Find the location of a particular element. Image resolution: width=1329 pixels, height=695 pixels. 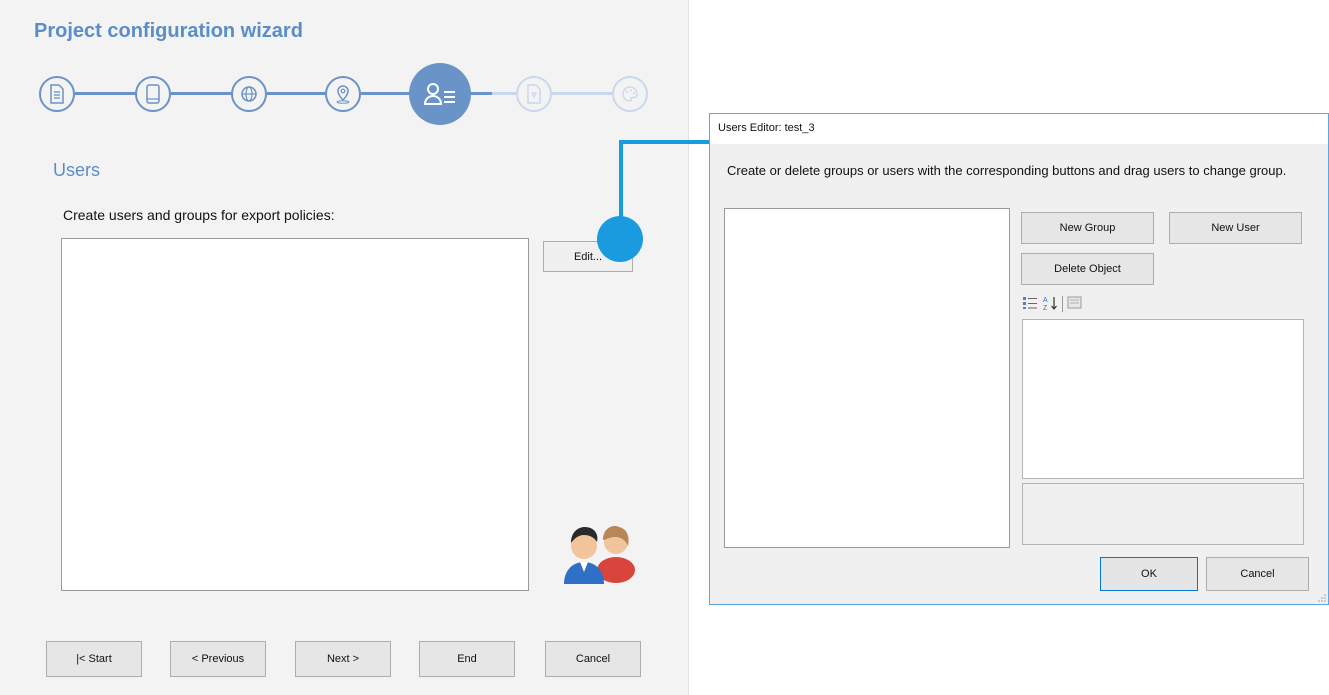

users-tree is located at coordinates (867, 378).